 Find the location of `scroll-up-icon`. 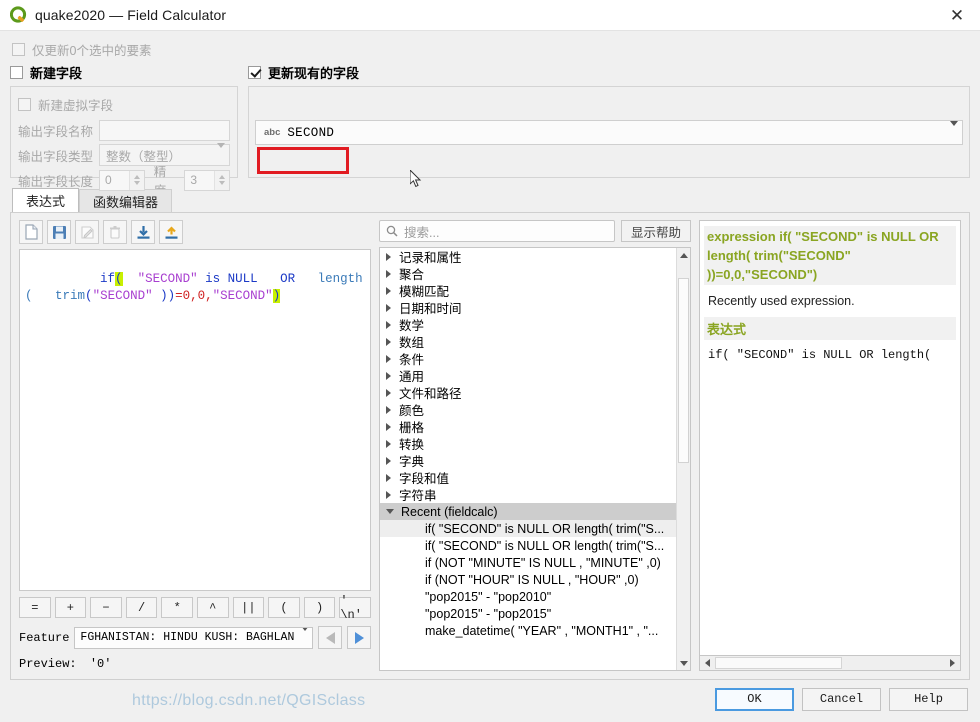

scroll-up-icon is located at coordinates (683, 255).